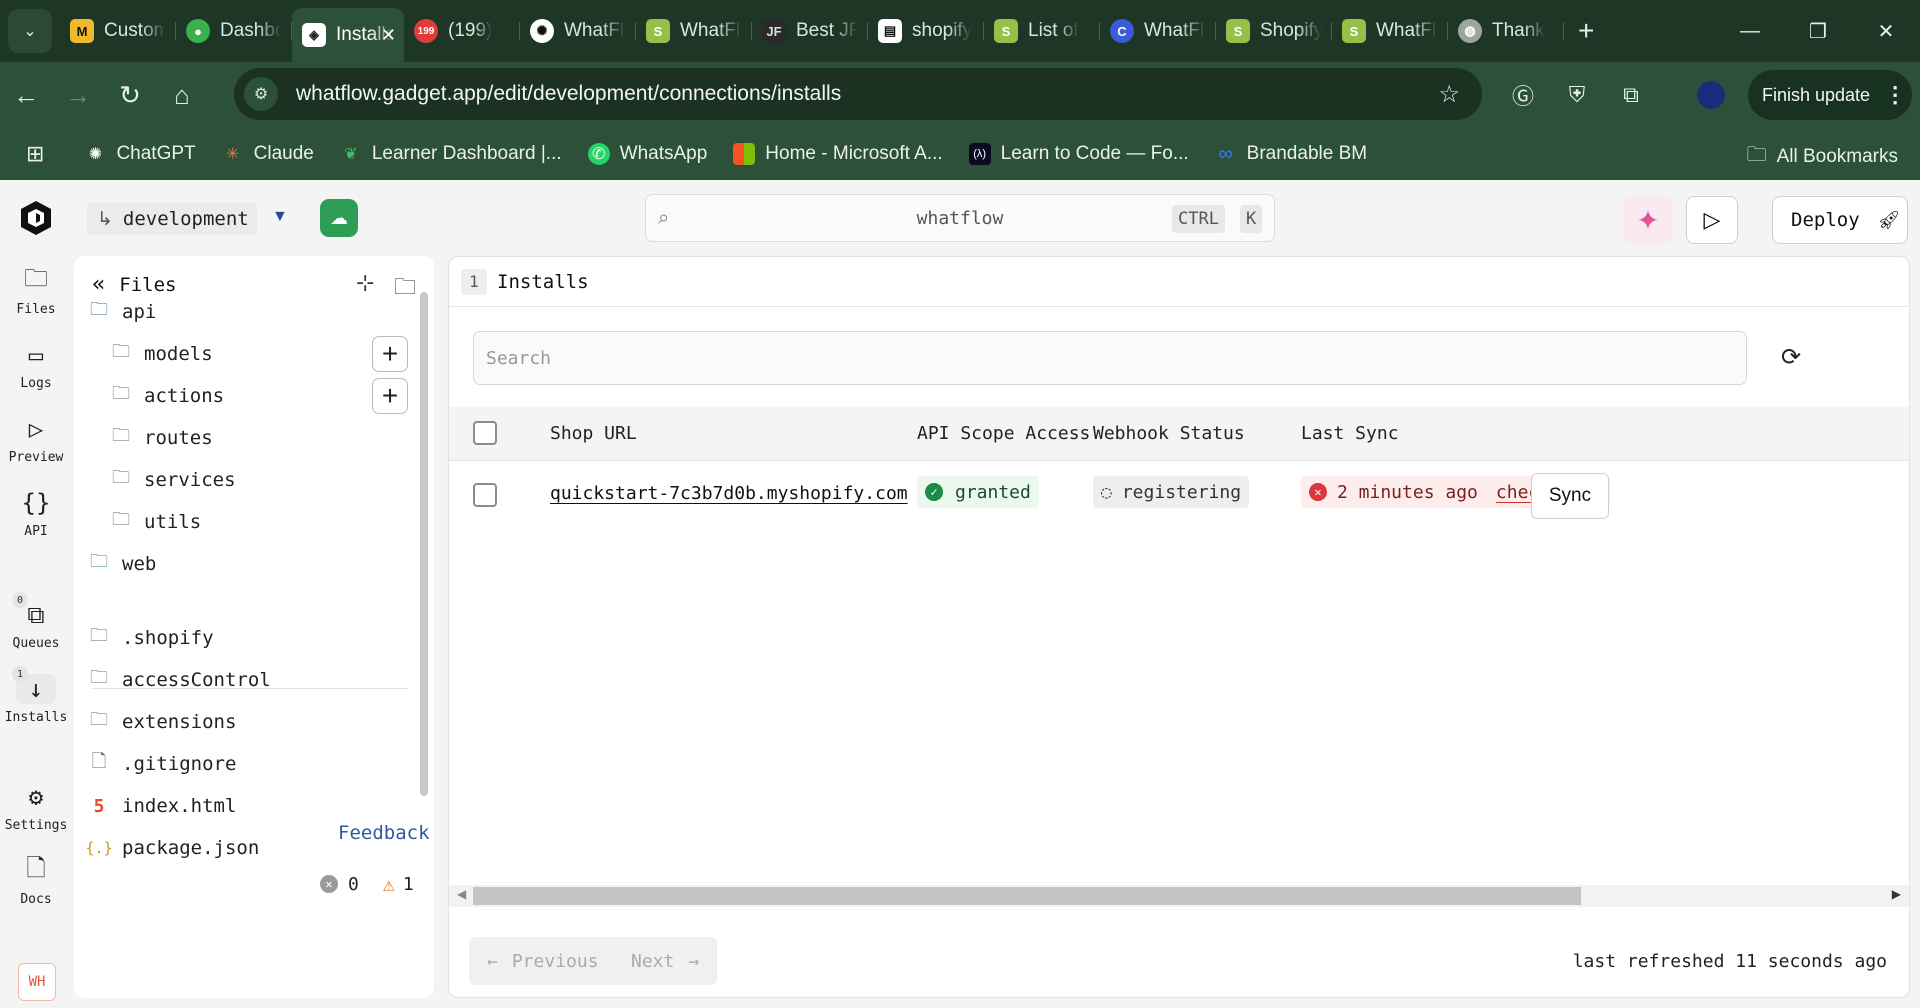  What do you see at coordinates (182, 95) in the screenshot?
I see `home-icon: ⌂` at bounding box center [182, 95].